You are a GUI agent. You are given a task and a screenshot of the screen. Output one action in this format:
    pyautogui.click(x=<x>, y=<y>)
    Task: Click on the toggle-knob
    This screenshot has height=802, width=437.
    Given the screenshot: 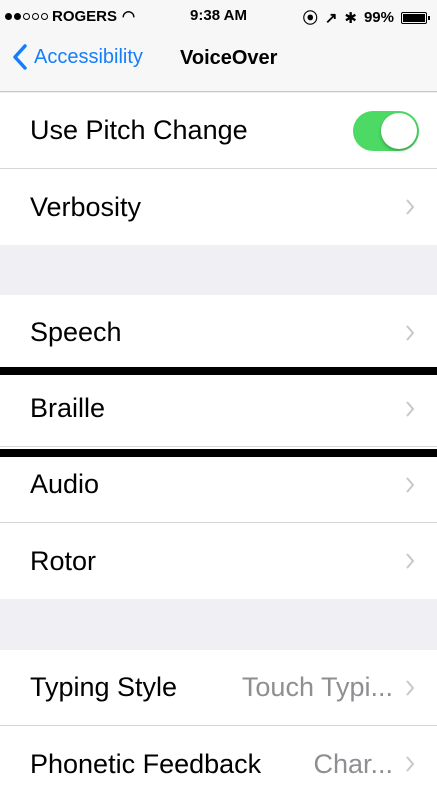 What is the action you would take?
    pyautogui.click(x=399, y=130)
    